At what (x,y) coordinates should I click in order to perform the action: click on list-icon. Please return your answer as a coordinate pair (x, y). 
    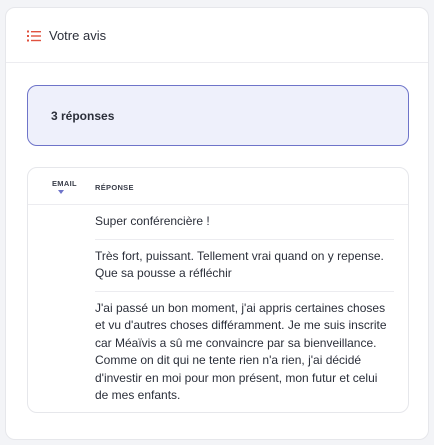
    Looking at the image, I should click on (34, 35).